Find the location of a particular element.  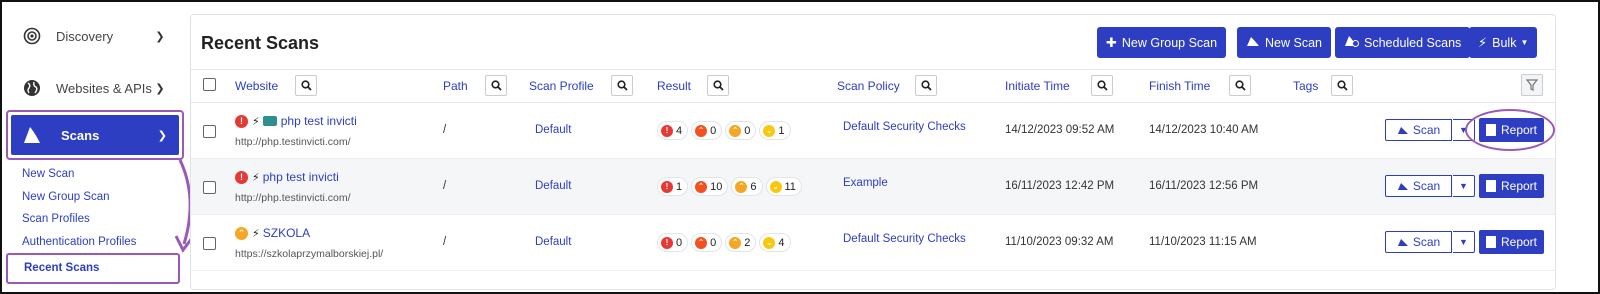

scan-profile-filter-button is located at coordinates (622, 85).